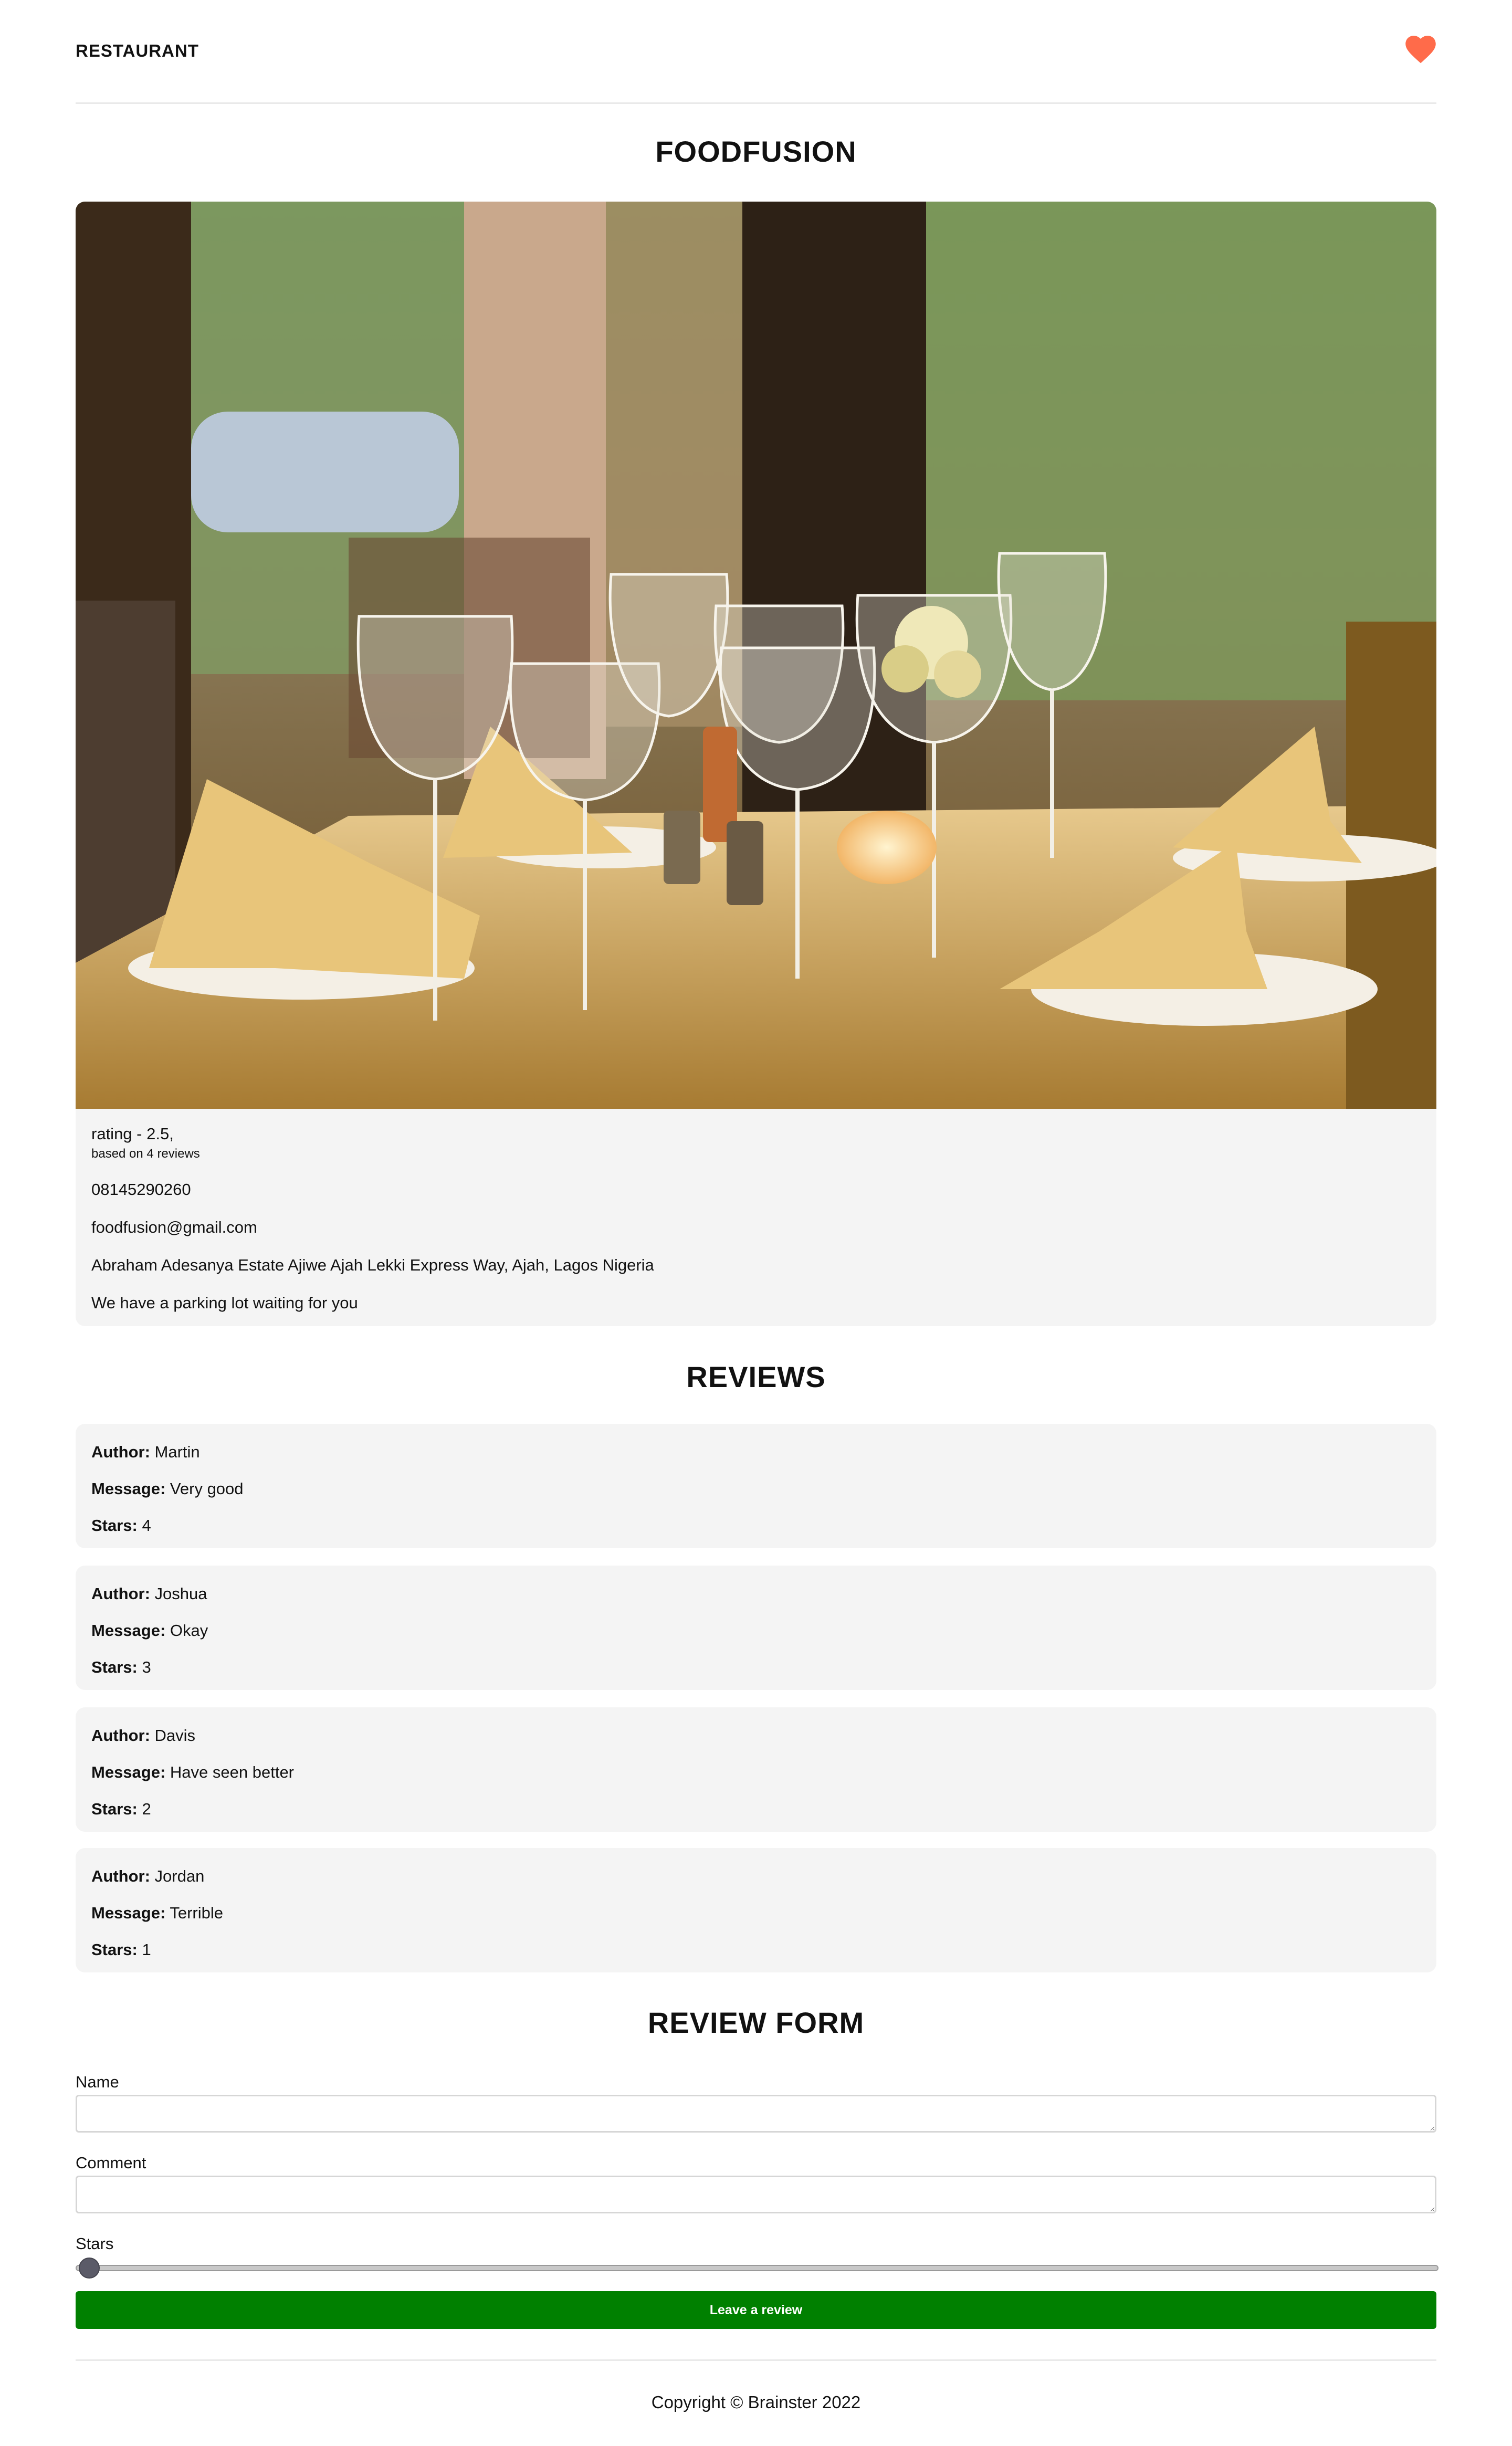  I want to click on comment-label: Comment, so click(111, 2163).